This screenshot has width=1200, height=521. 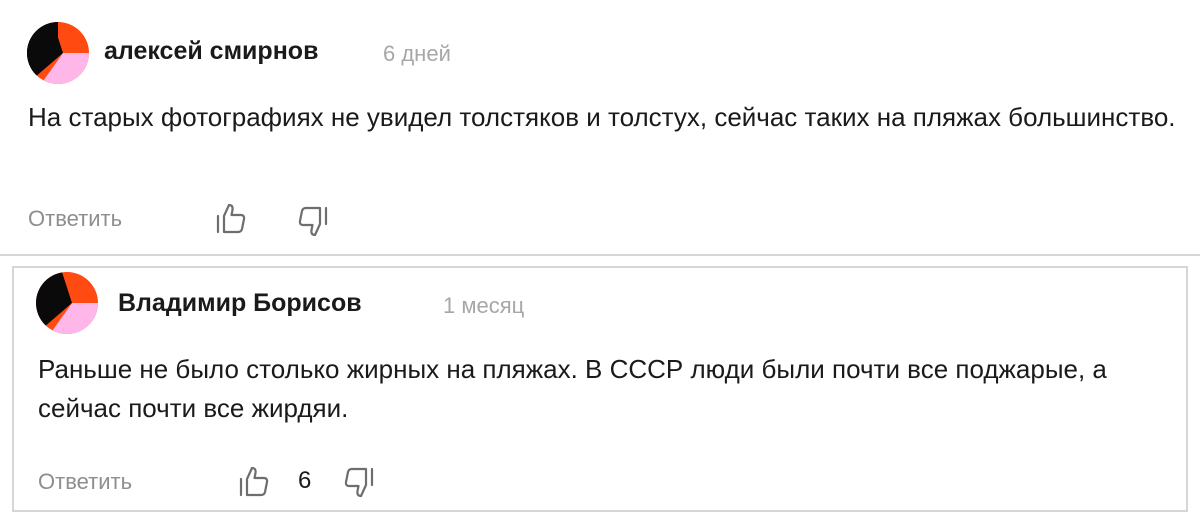 I want to click on like-count: 6, so click(x=305, y=480).